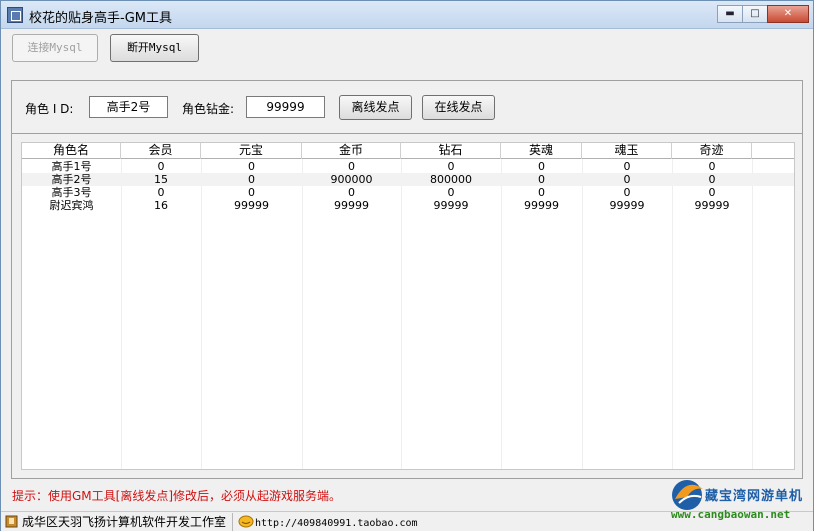  Describe the element at coordinates (161, 205) in the screenshot. I see `cell-vip: 16` at that location.